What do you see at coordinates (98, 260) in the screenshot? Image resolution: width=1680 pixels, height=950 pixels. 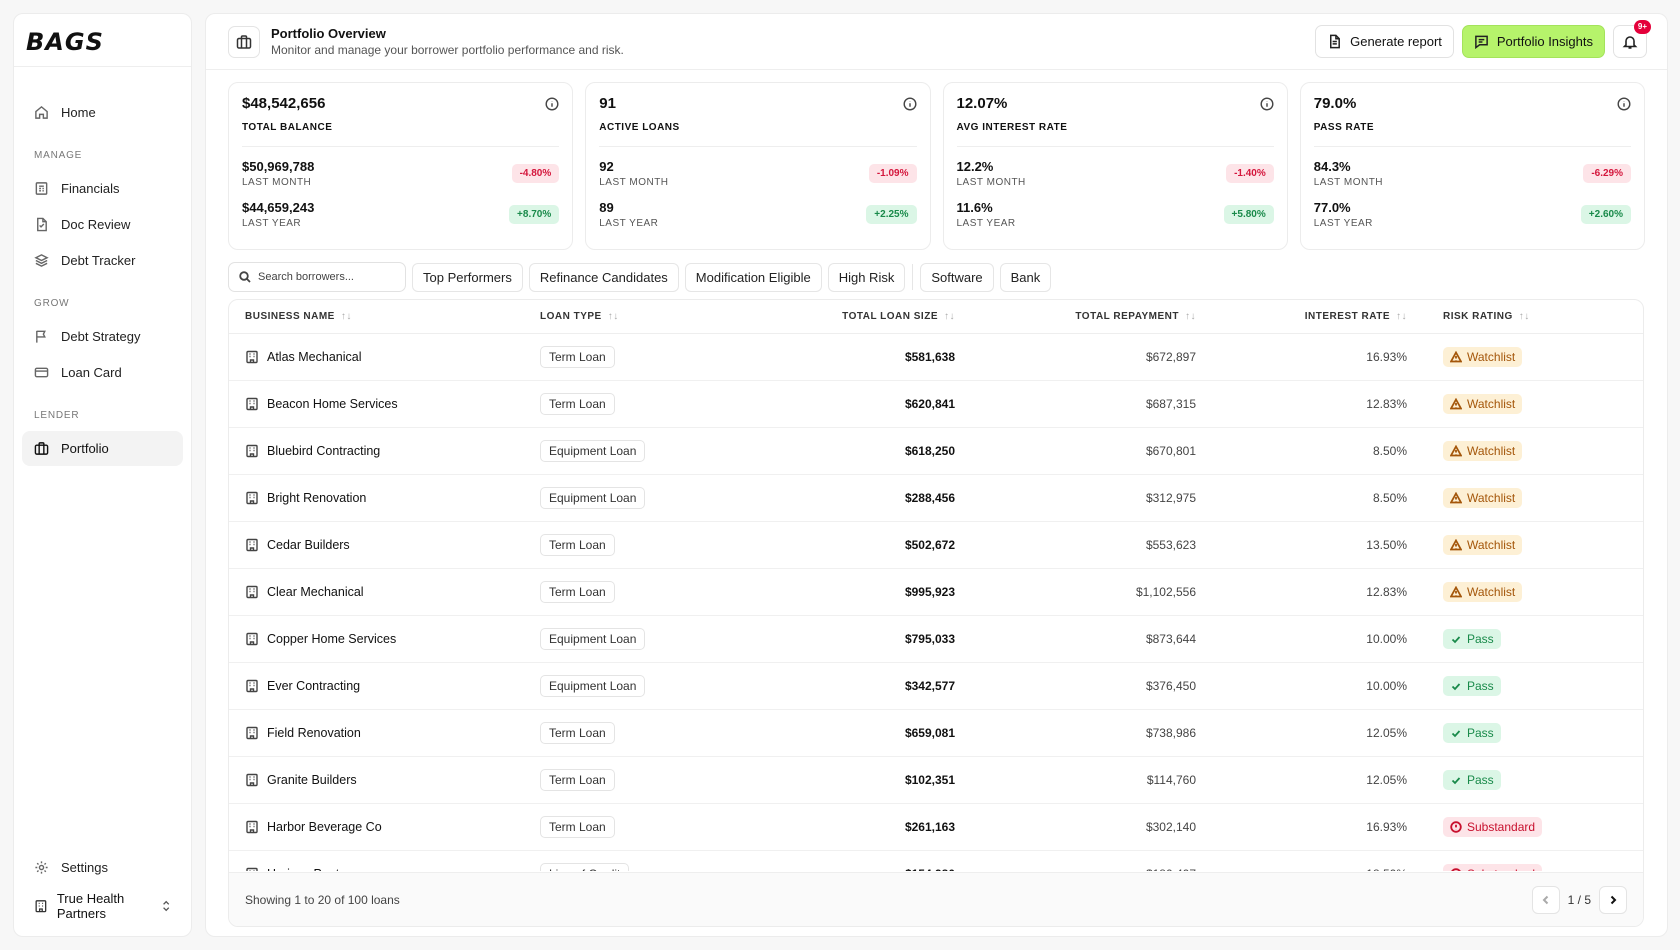 I see `sidebar-item-label: Debt Tracker` at bounding box center [98, 260].